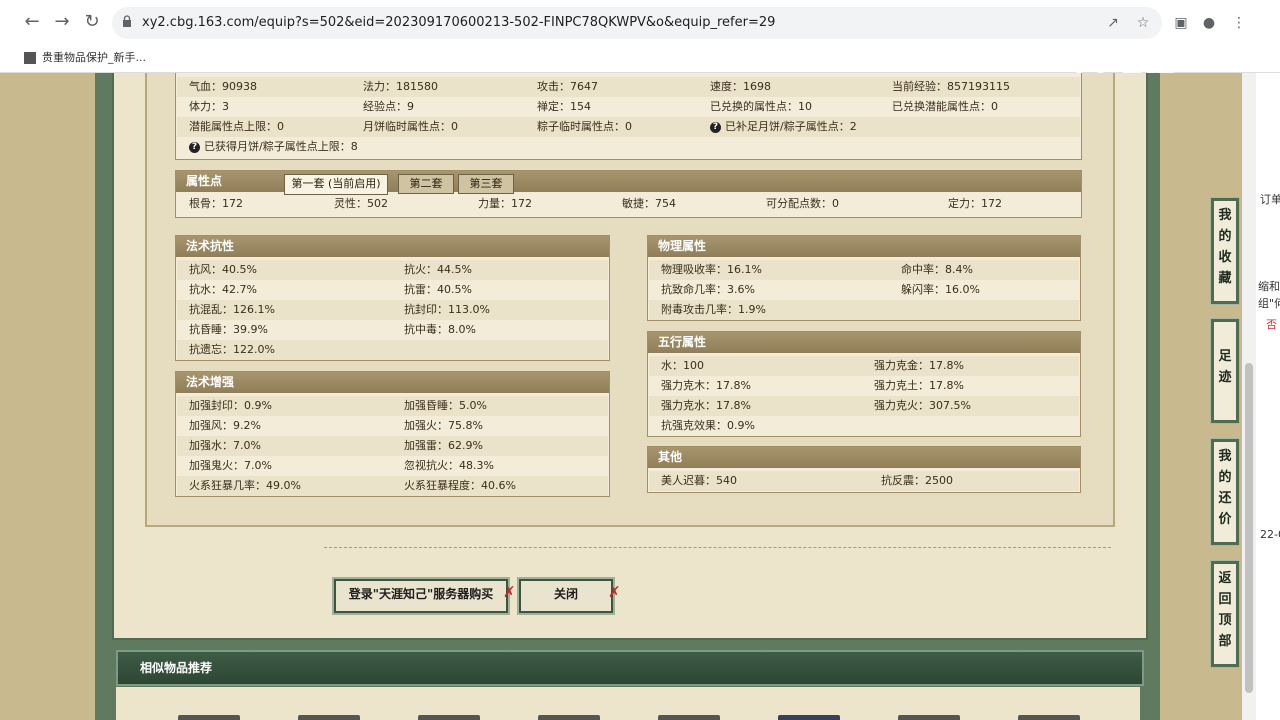 The height and width of the screenshot is (720, 1280). What do you see at coordinates (445, 405) in the screenshot?
I see `boost-sleep: 加强昏睡：5.0%` at bounding box center [445, 405].